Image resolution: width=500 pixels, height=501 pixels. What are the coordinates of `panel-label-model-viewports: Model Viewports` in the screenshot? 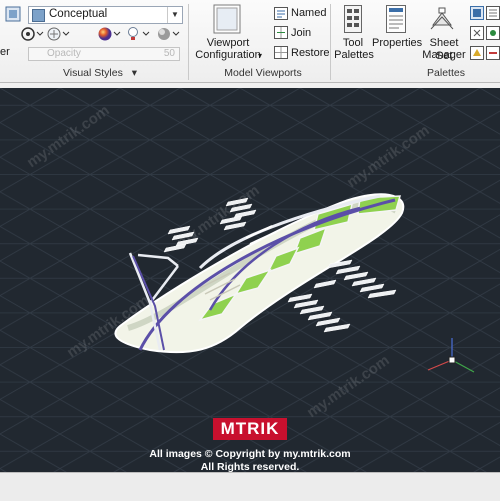 It's located at (263, 73).